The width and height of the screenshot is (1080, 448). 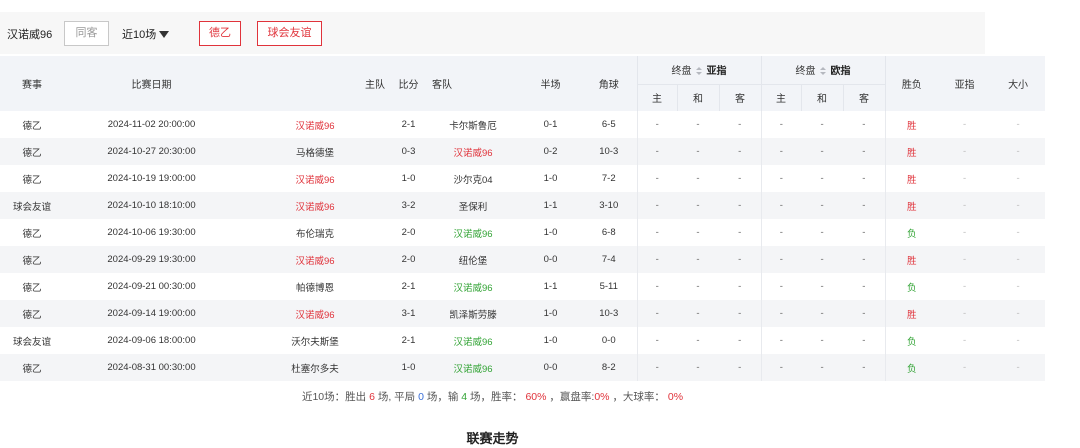 What do you see at coordinates (550, 151) in the screenshot?
I see `cell-half-score: 0-2` at bounding box center [550, 151].